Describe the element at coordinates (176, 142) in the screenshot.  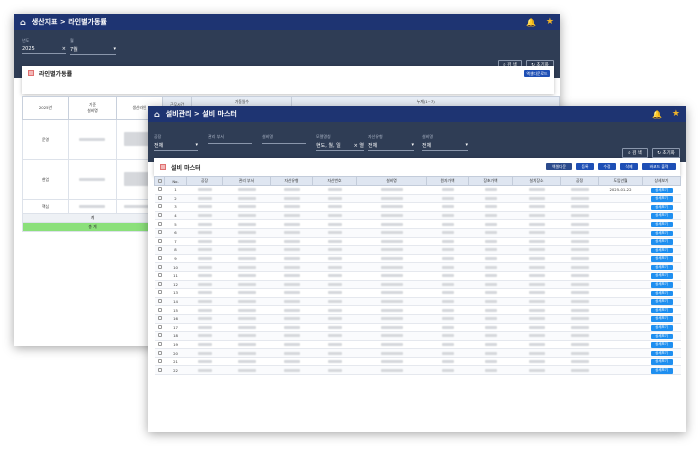
I see `factory-filter: 공장 전체 ▾` at that location.